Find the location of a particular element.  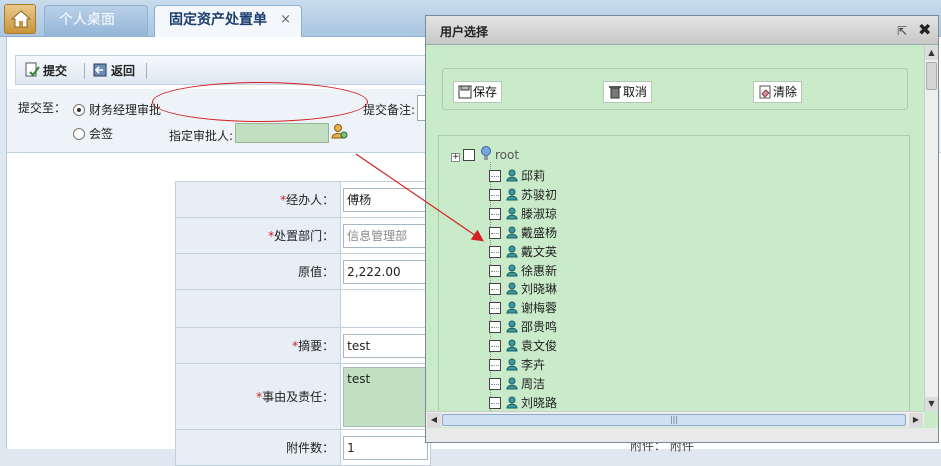

checkbox is located at coordinates (469, 155).